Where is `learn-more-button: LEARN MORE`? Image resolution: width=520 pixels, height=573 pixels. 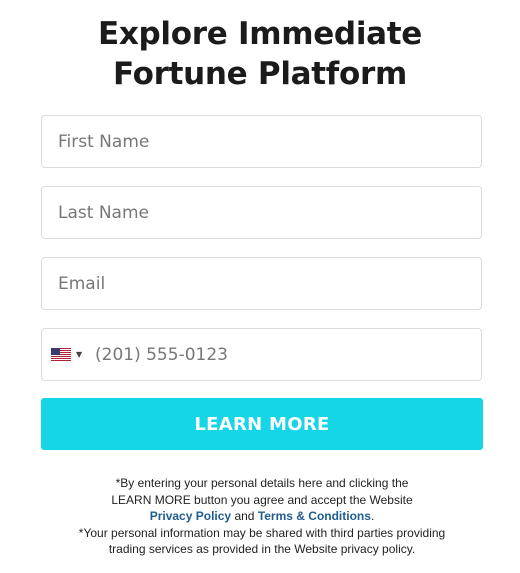 learn-more-button: LEARN MORE is located at coordinates (262, 424).